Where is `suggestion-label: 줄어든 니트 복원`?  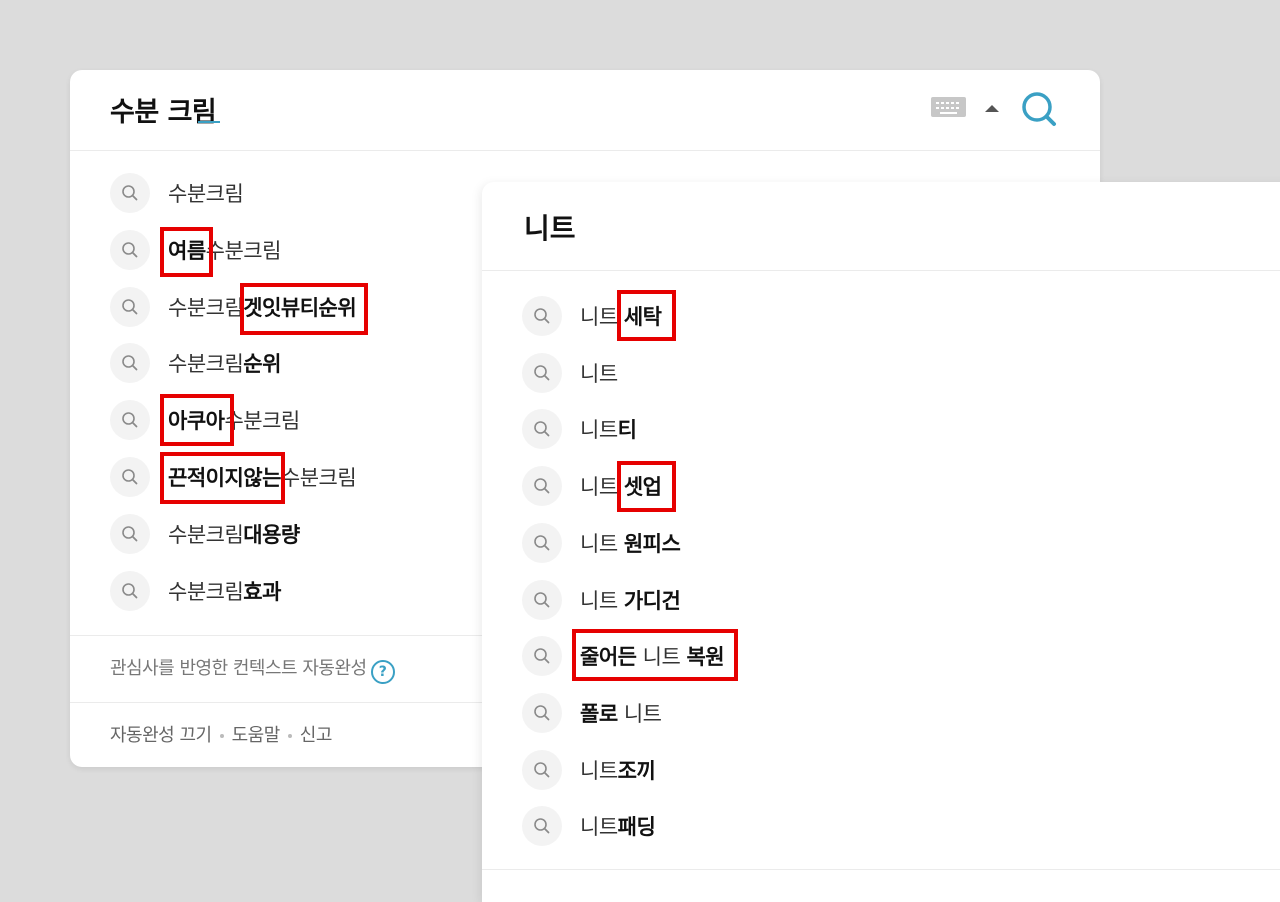
suggestion-label: 줄어든 니트 복원 is located at coordinates (652, 656).